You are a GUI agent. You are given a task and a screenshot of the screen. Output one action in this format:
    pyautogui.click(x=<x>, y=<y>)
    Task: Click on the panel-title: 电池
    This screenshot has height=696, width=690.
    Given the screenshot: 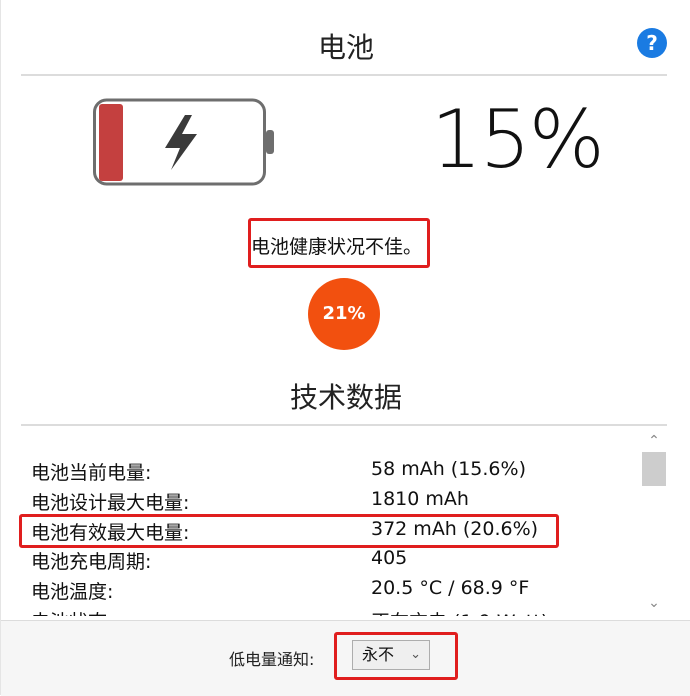 What is the action you would take?
    pyautogui.click(x=345, y=47)
    